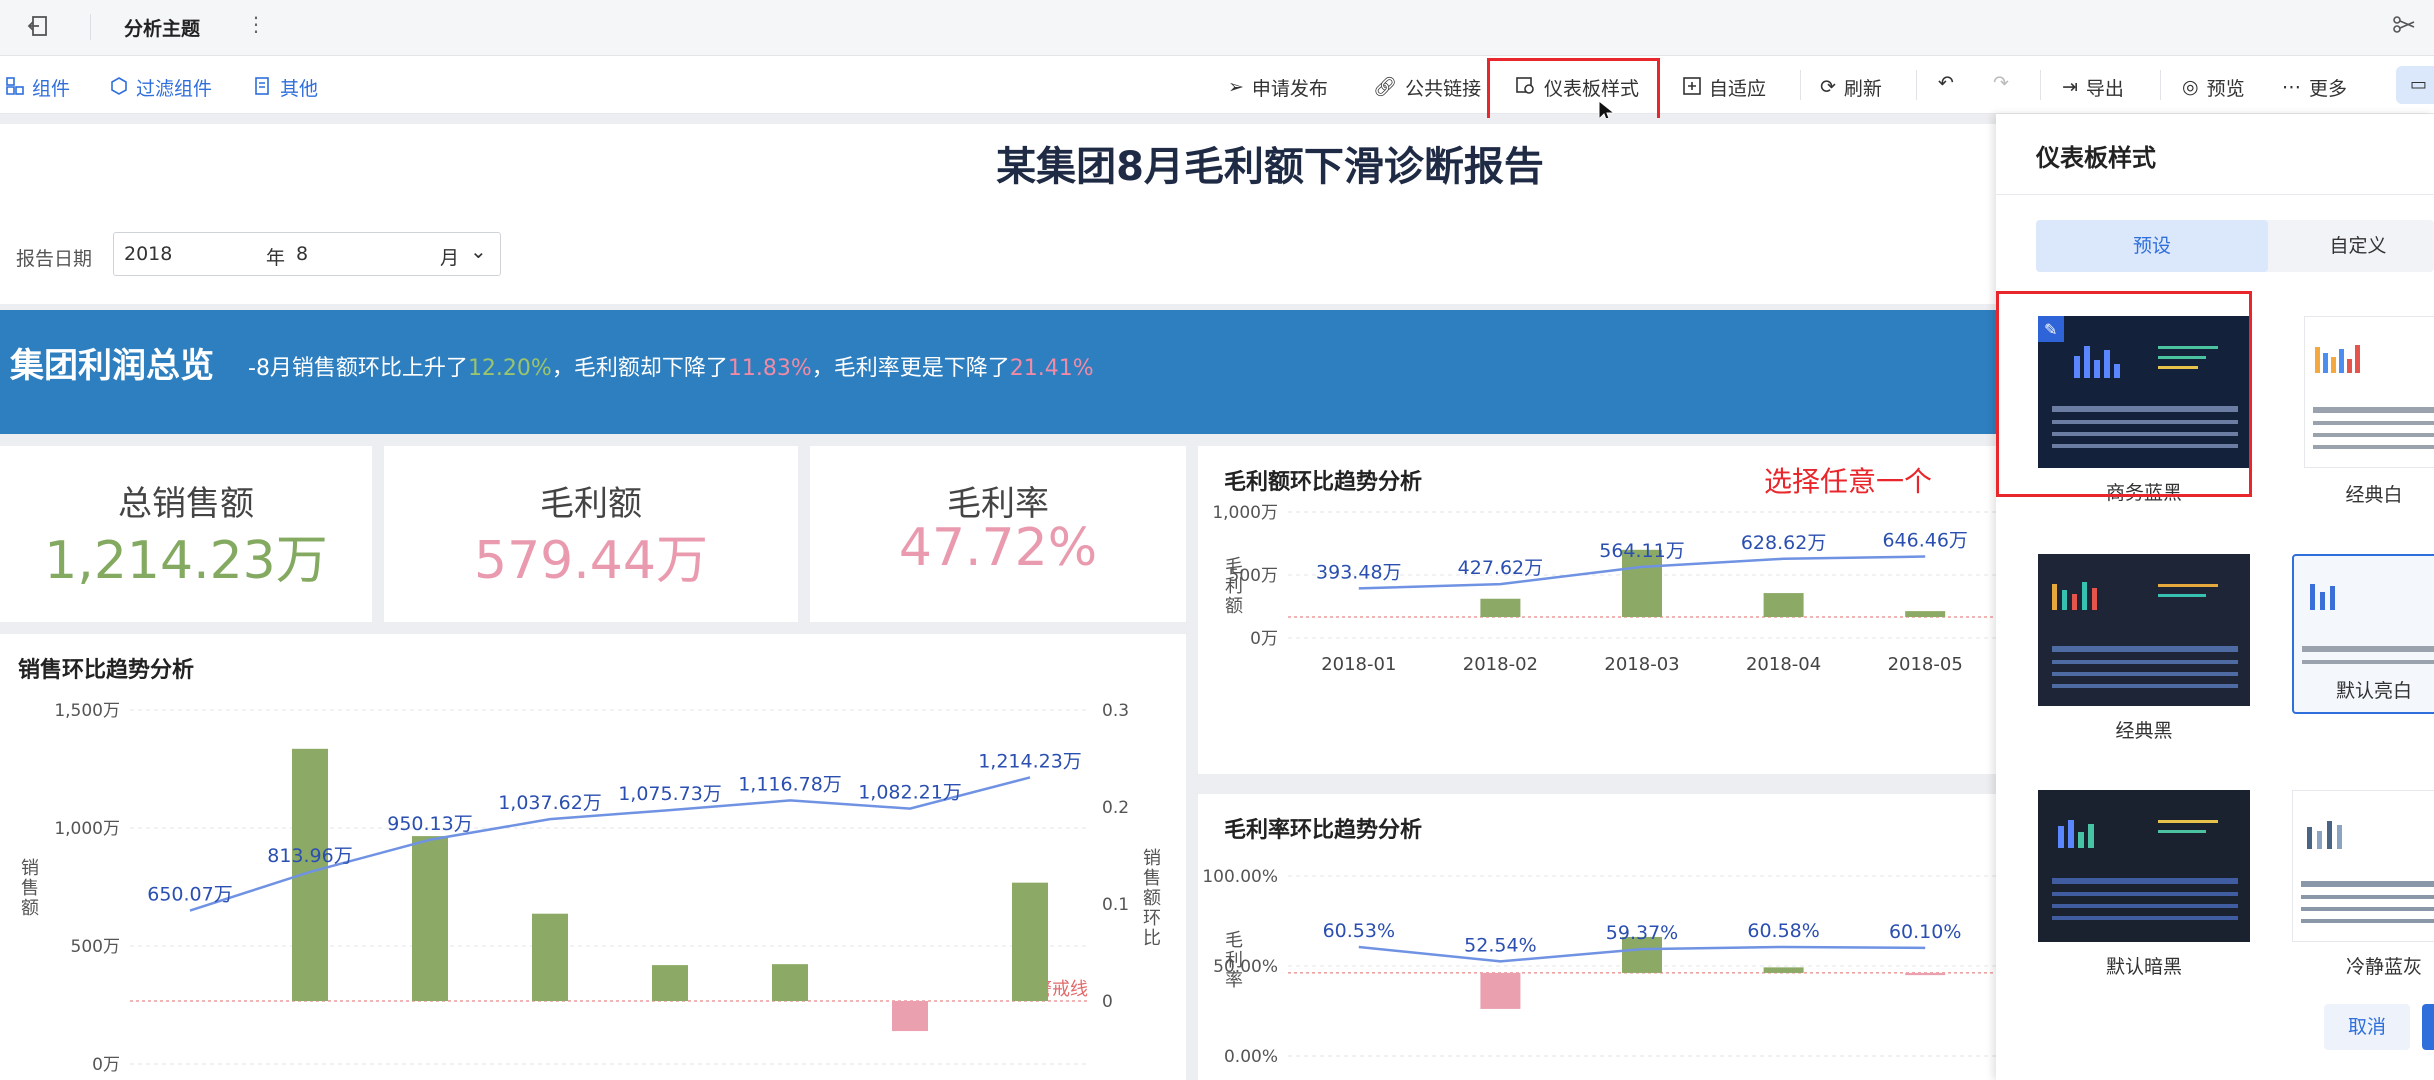  I want to click on apply-publish-button: ➢ 申请发布, so click(1278, 87).